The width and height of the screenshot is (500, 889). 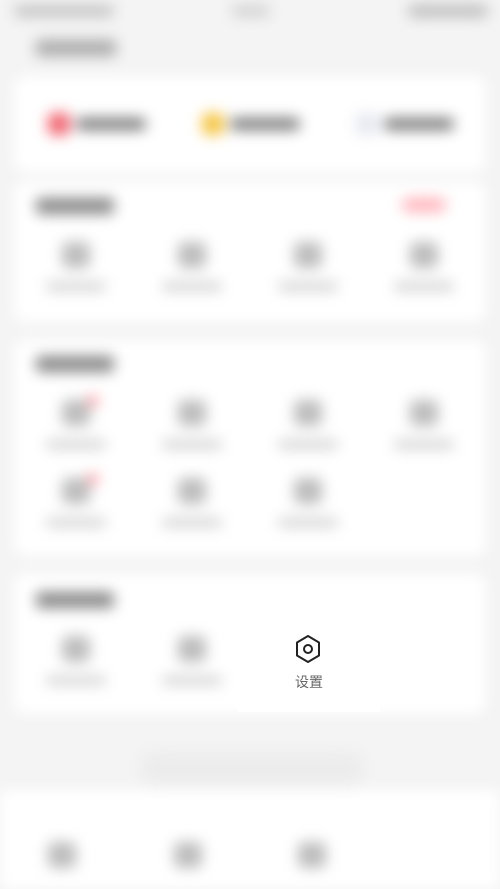 What do you see at coordinates (424, 205) in the screenshot?
I see `section-1-tag` at bounding box center [424, 205].